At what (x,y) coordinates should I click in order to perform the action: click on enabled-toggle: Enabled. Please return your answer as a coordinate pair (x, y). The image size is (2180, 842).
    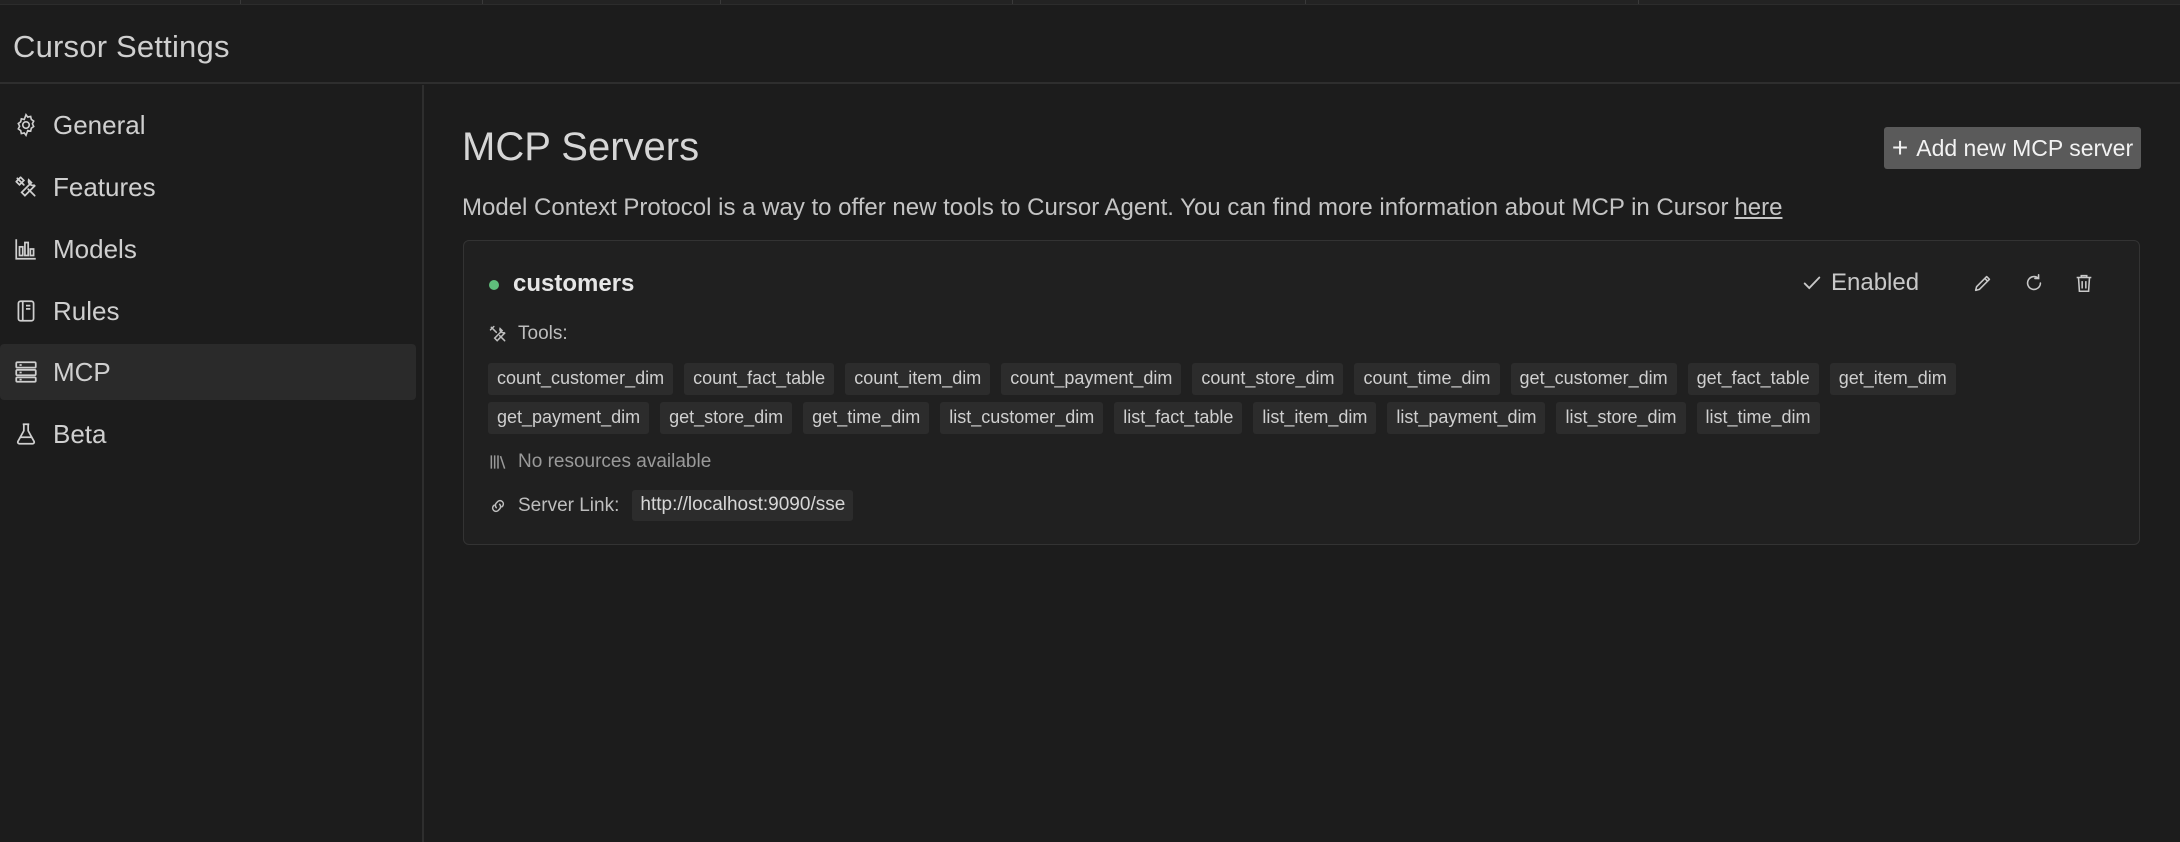
    Looking at the image, I should click on (1860, 283).